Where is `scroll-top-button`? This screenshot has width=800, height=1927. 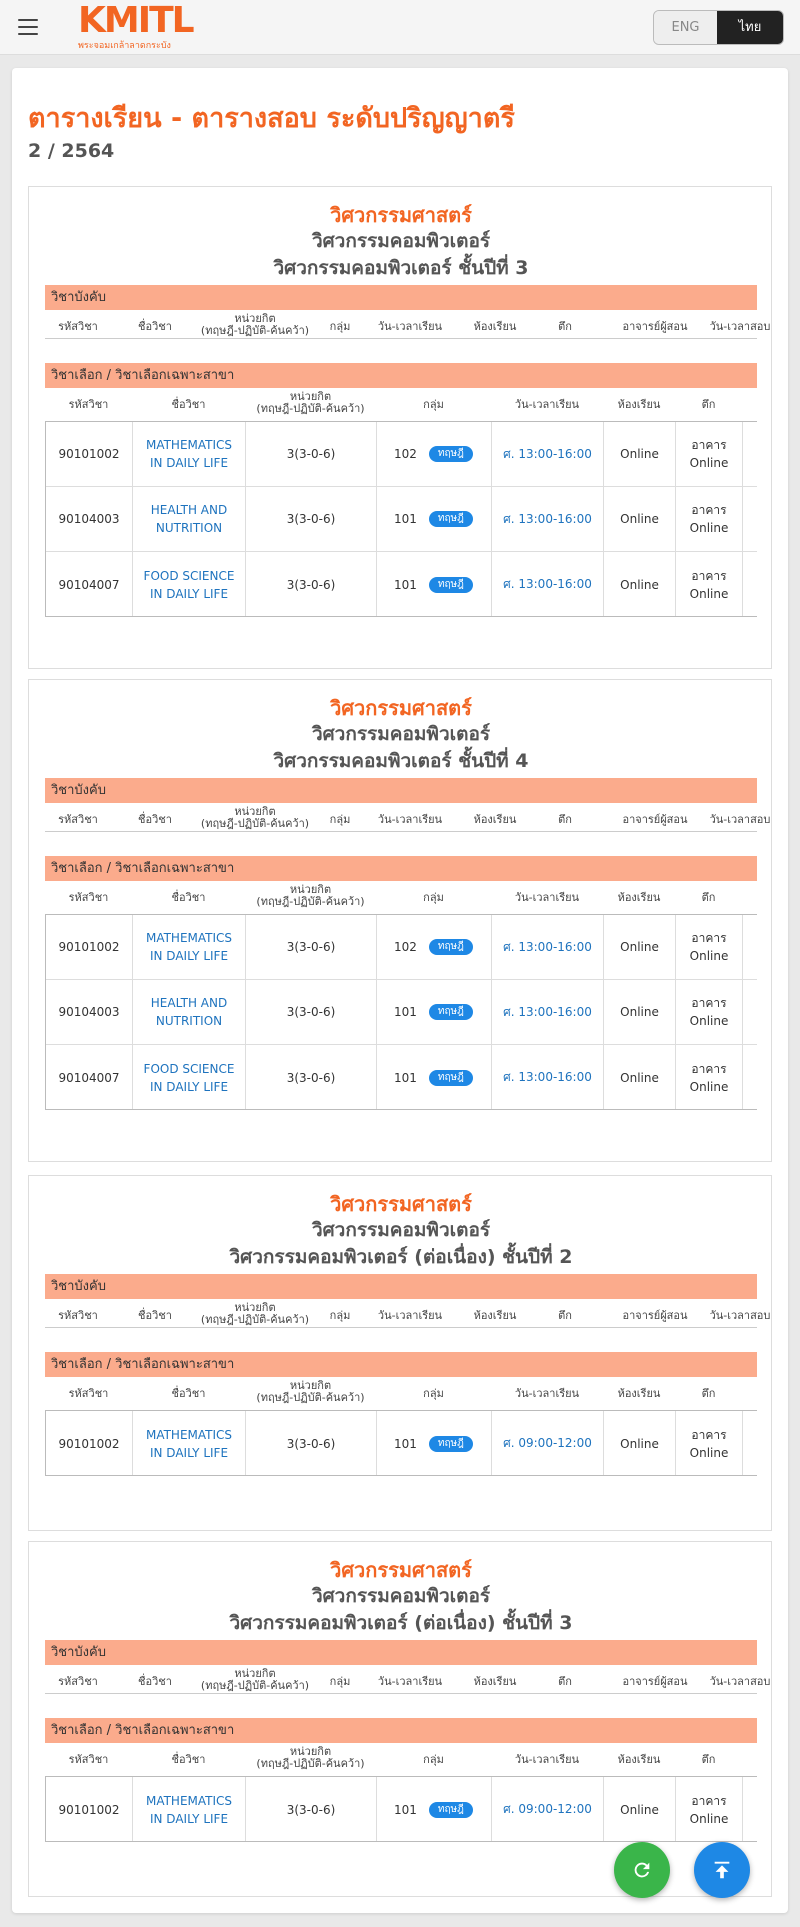 scroll-top-button is located at coordinates (722, 1870).